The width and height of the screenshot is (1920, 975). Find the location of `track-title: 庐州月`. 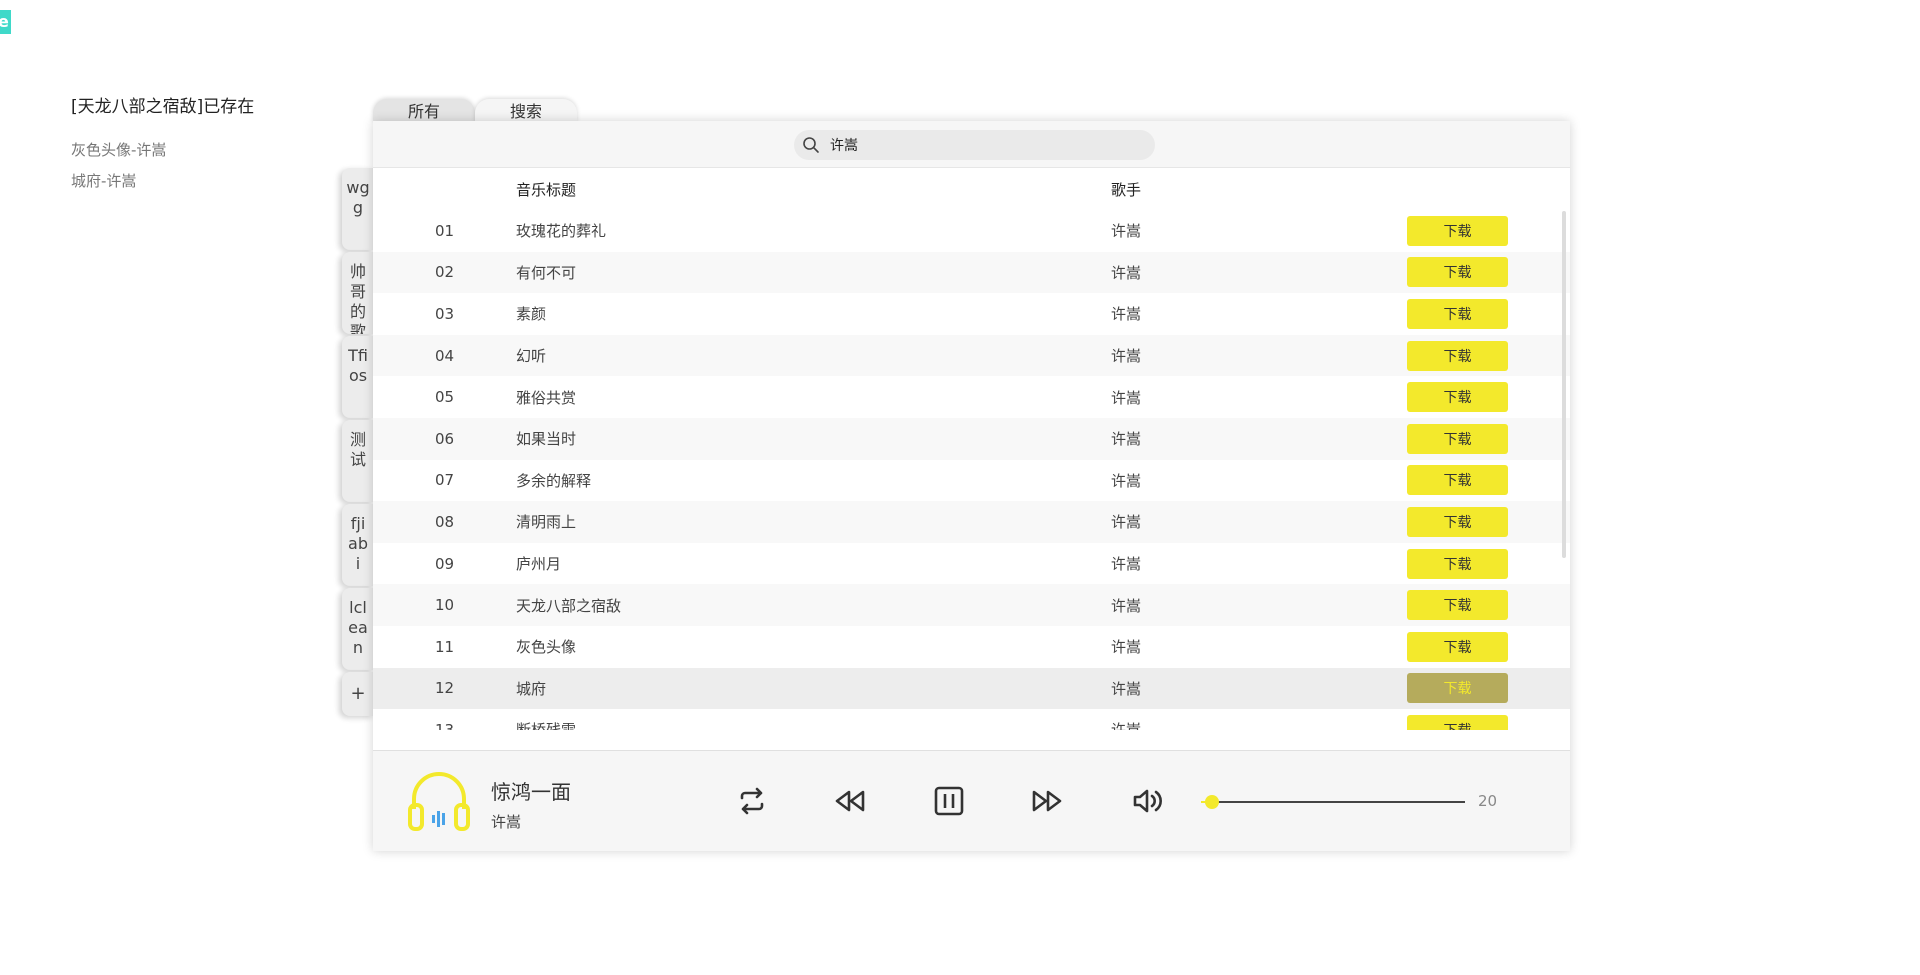

track-title: 庐州月 is located at coordinates (539, 564).